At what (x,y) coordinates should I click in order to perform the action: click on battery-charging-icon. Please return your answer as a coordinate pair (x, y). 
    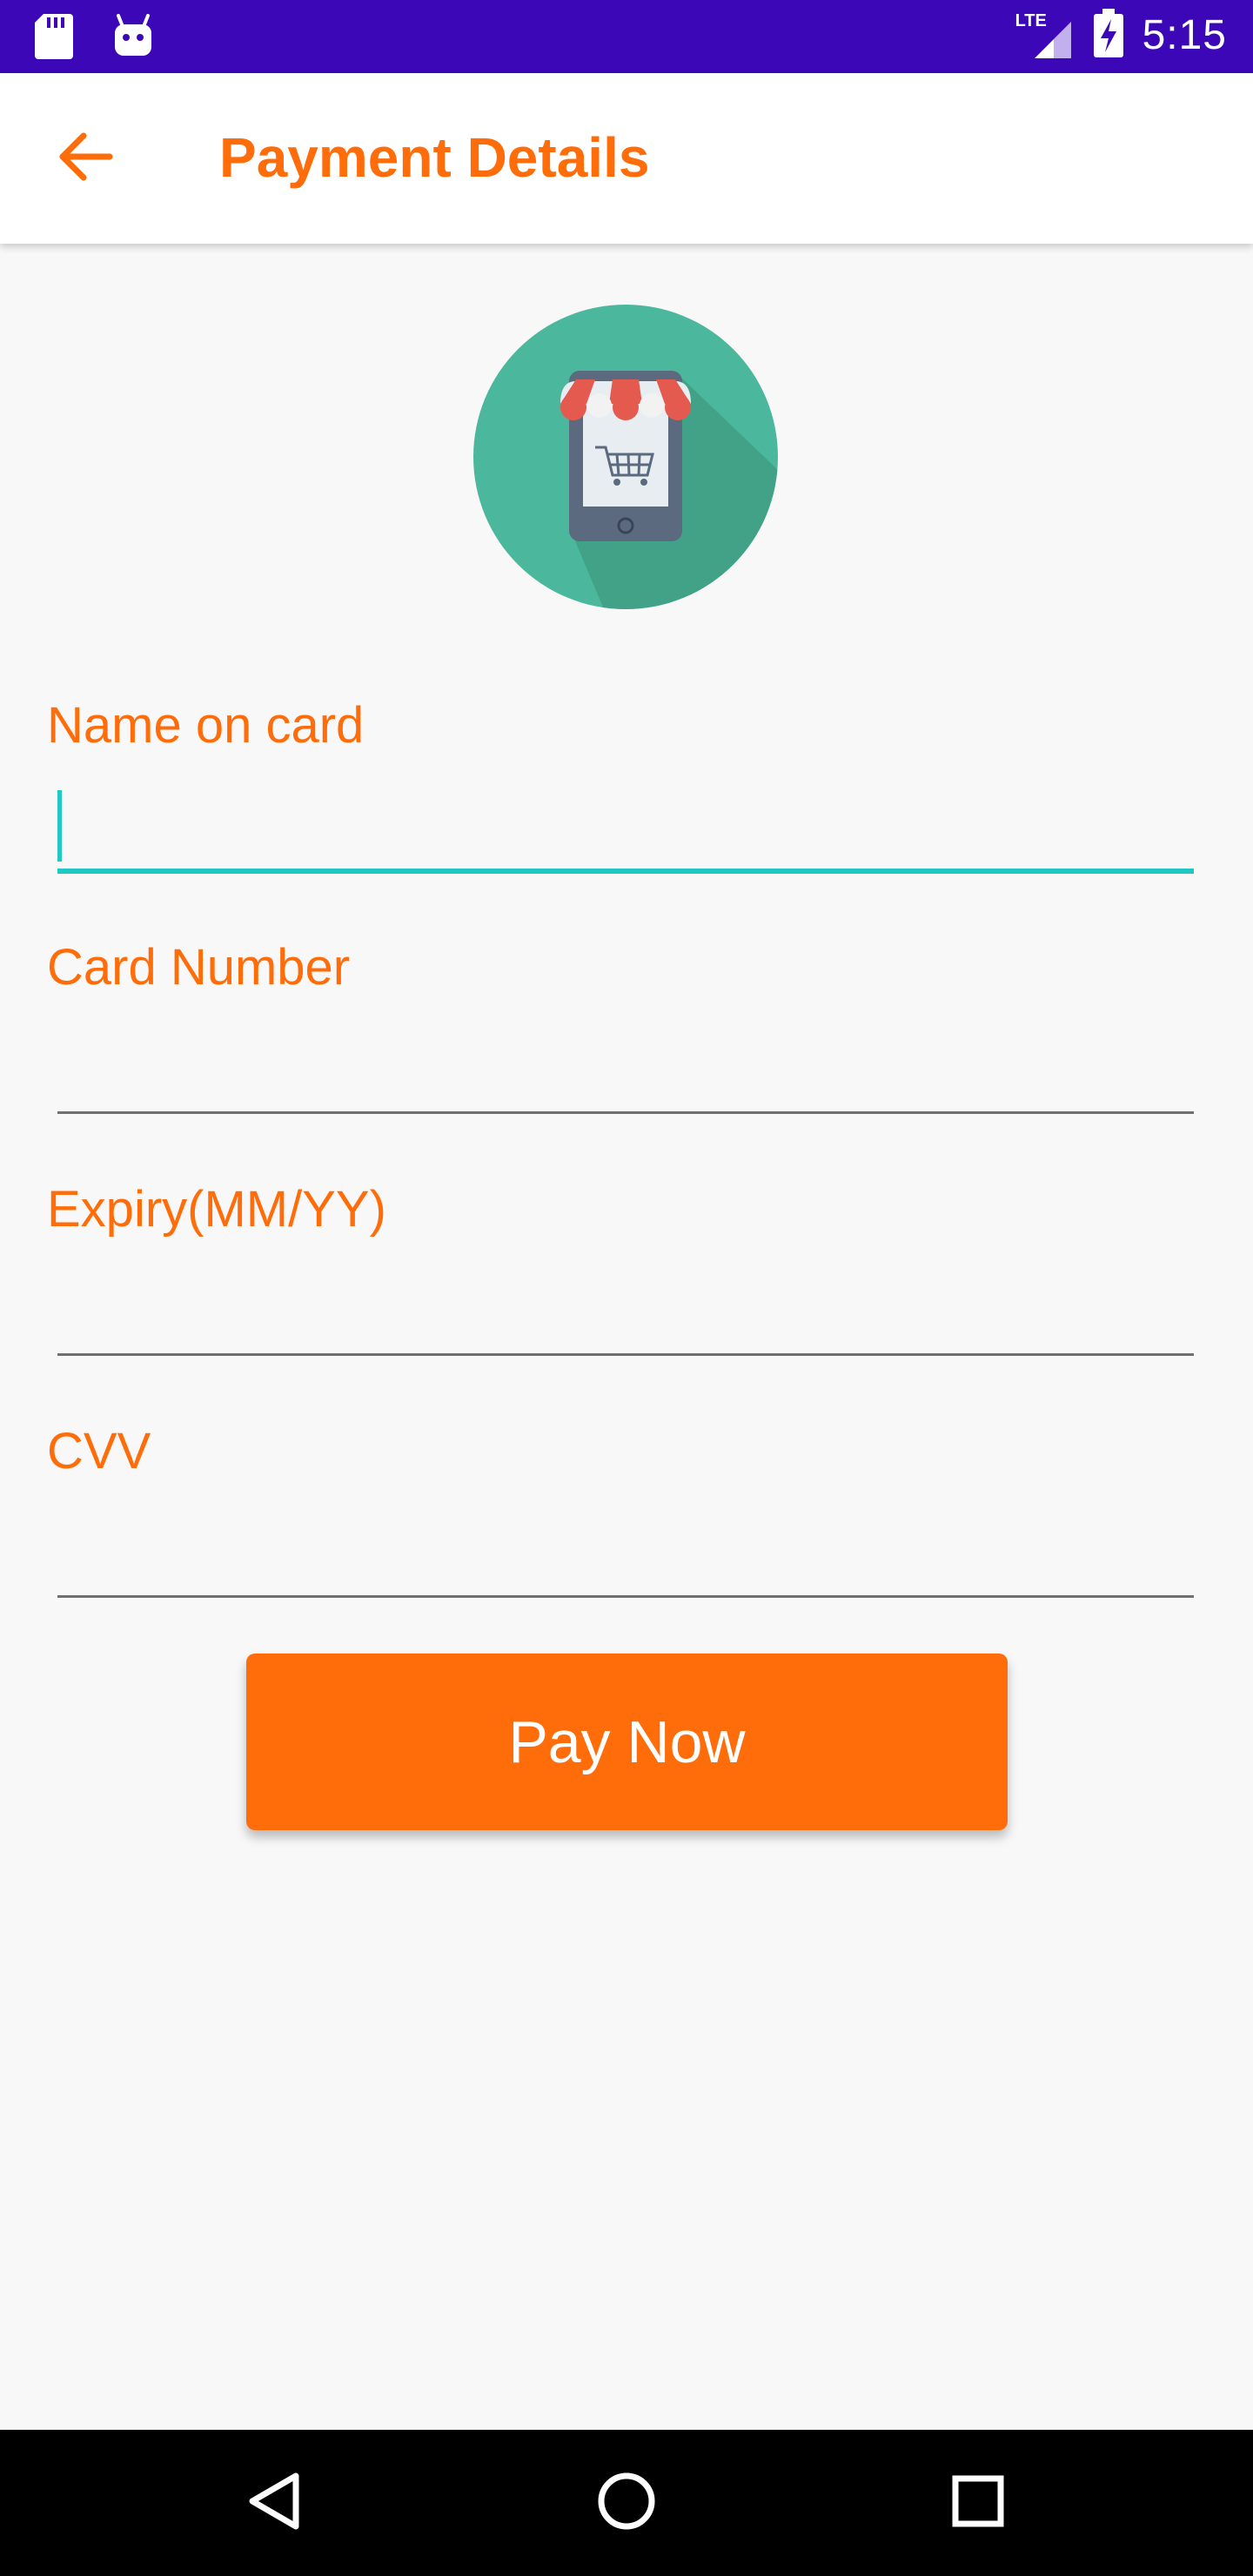
    Looking at the image, I should click on (1108, 35).